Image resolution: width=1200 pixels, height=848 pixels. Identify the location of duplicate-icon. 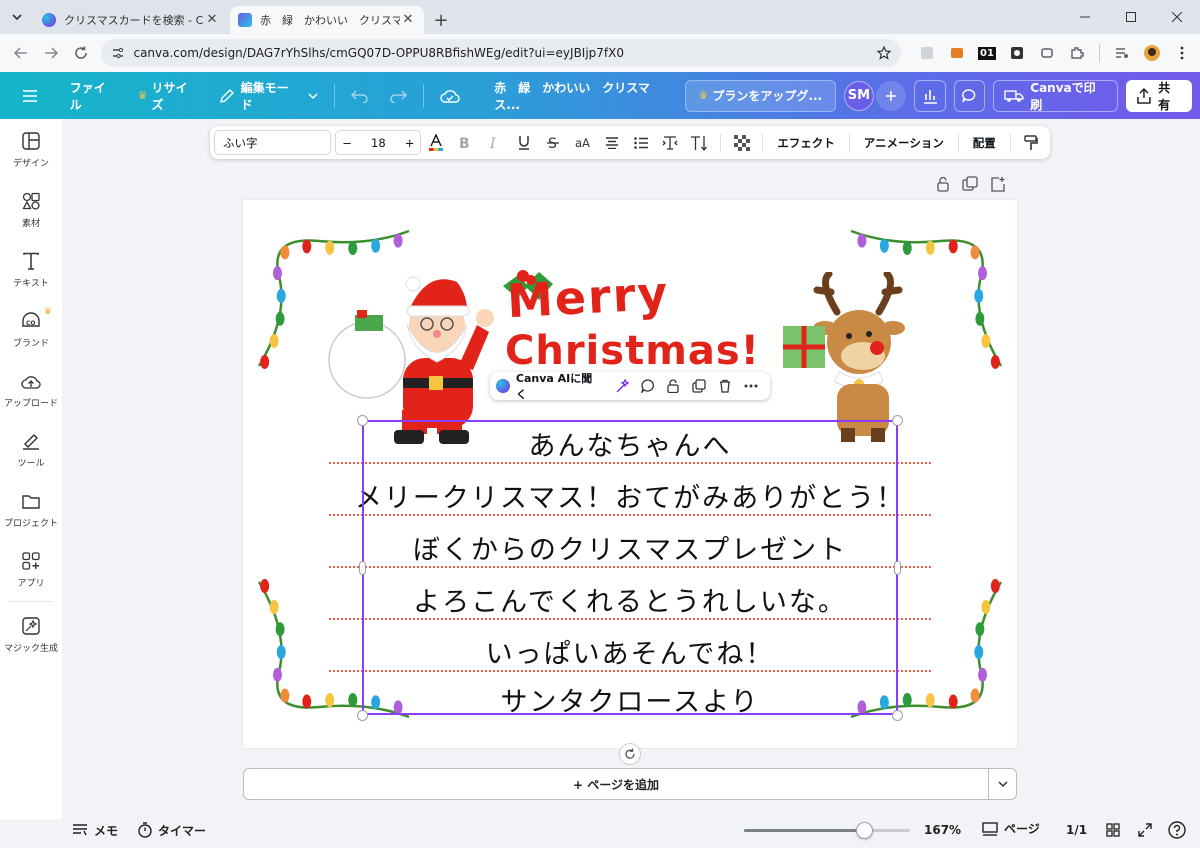
(699, 386).